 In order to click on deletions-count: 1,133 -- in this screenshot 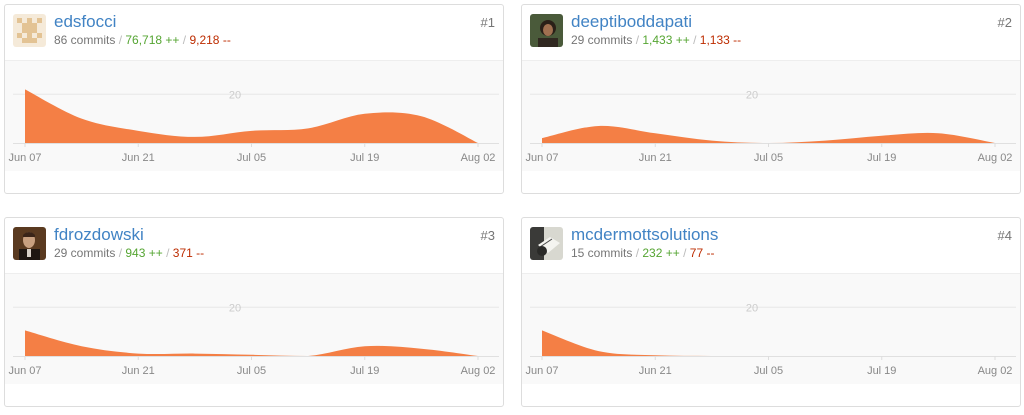, I will do `click(720, 40)`.